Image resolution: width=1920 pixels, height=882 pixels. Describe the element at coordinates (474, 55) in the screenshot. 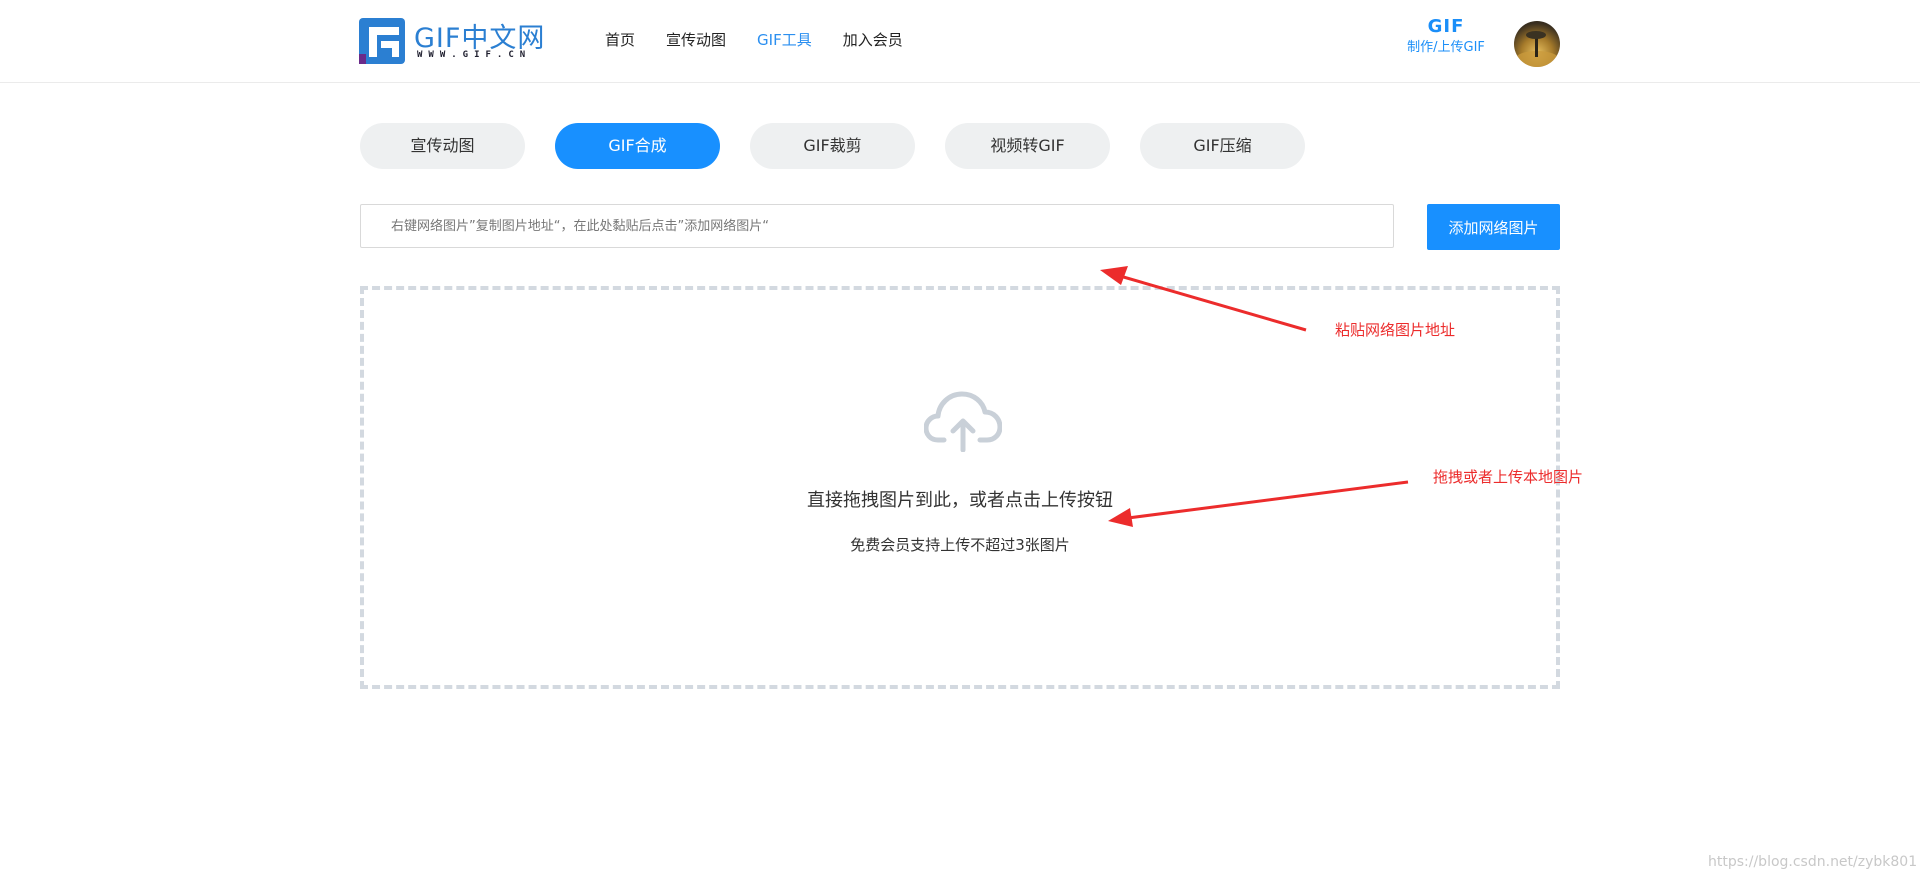

I see `logo-subtext: WWW.GIF.CN` at that location.